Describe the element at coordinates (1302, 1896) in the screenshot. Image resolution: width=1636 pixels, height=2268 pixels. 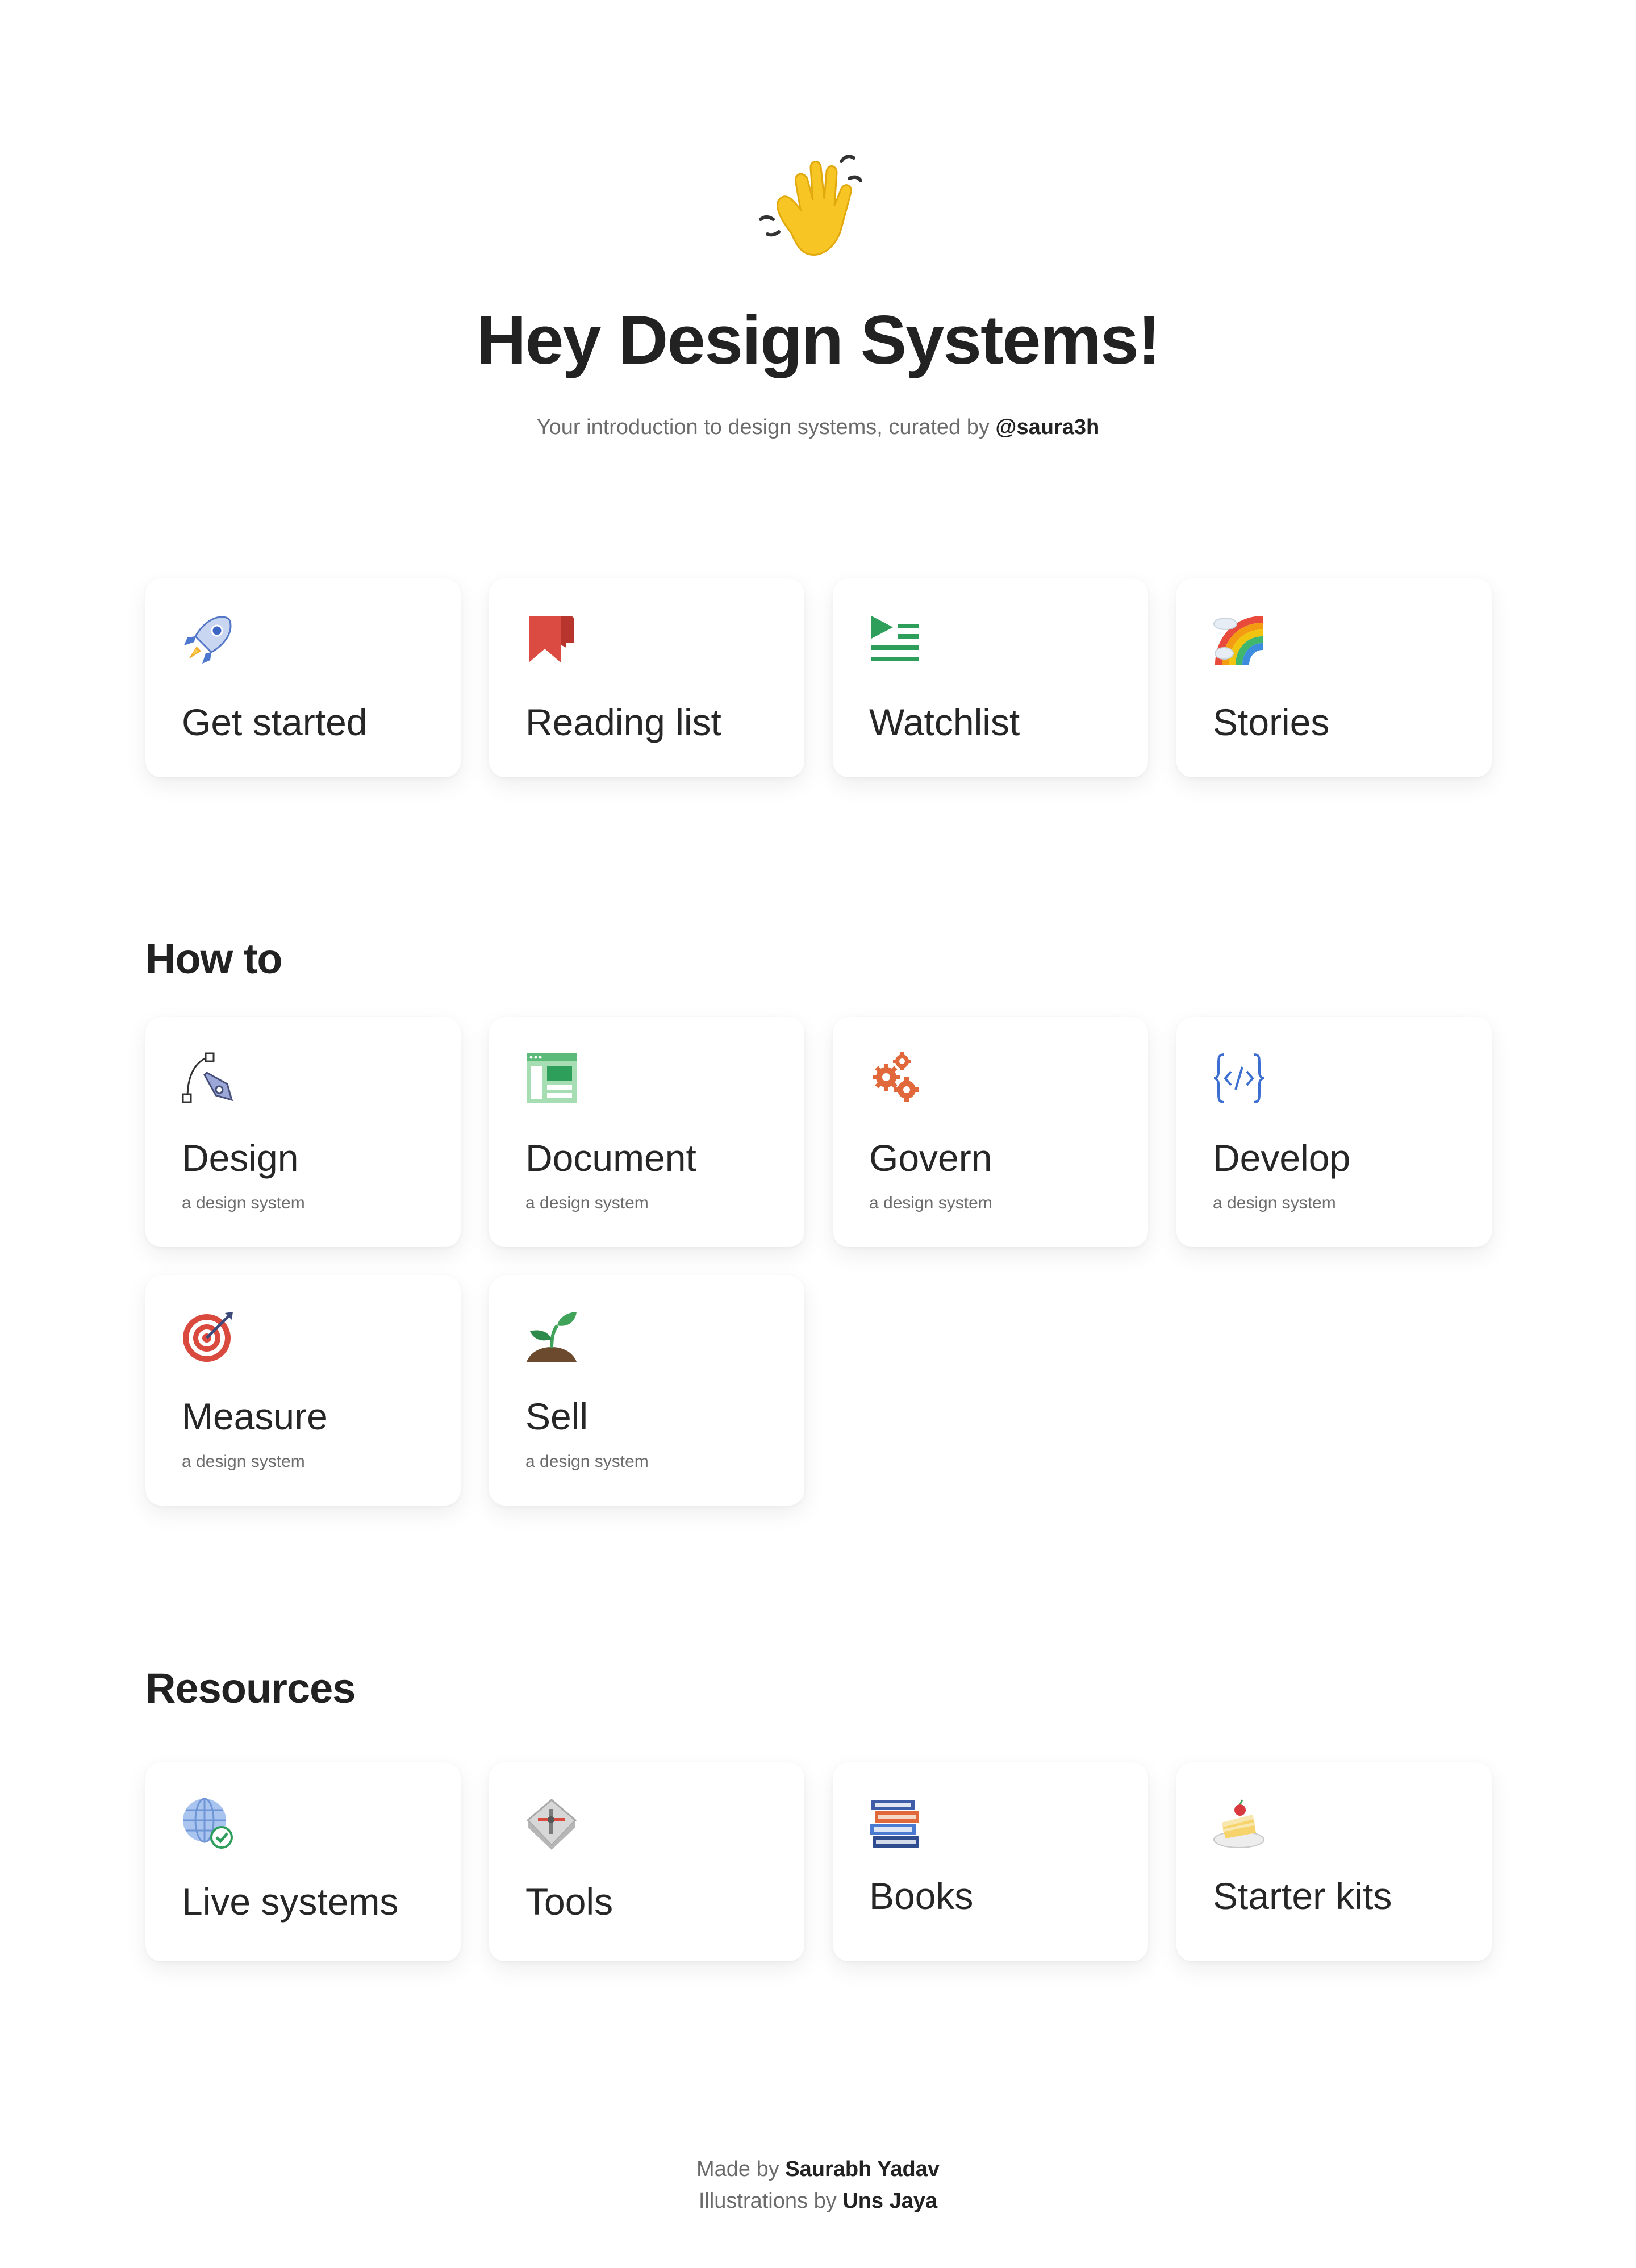
I see `card-label: Starter kits` at that location.